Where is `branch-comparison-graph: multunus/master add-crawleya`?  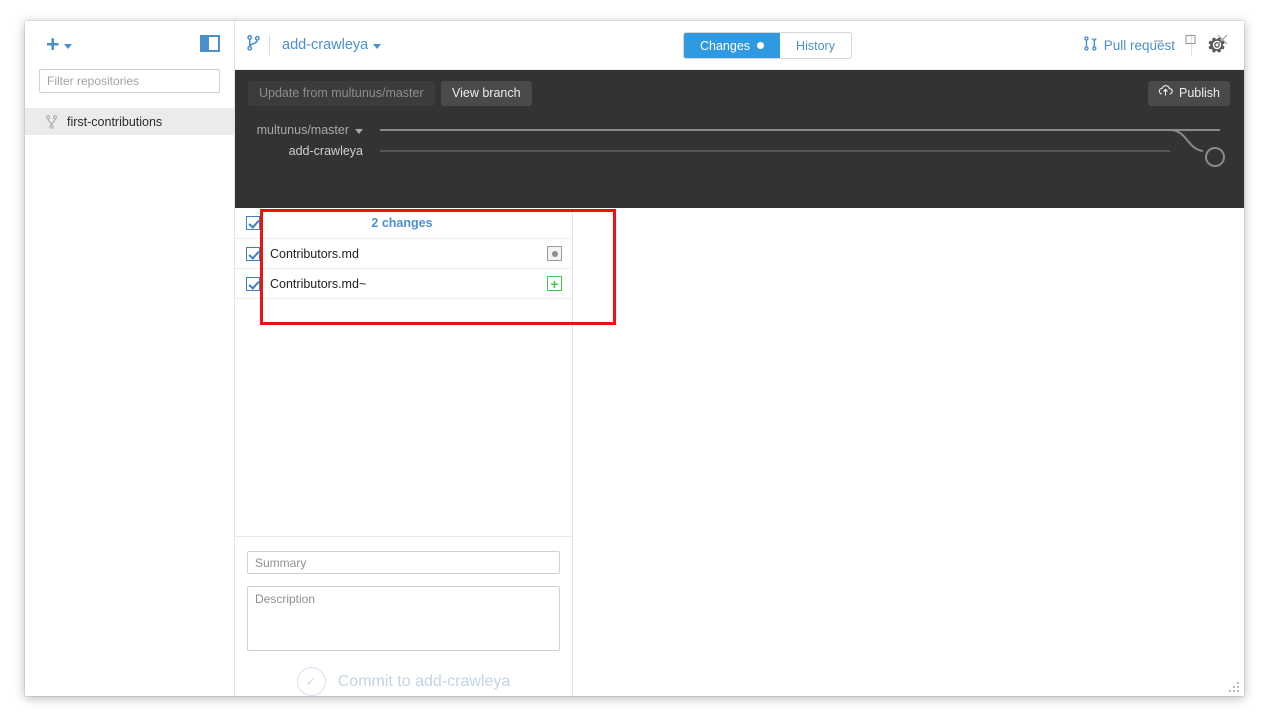 branch-comparison-graph: multunus/master add-crawleya is located at coordinates (739, 147).